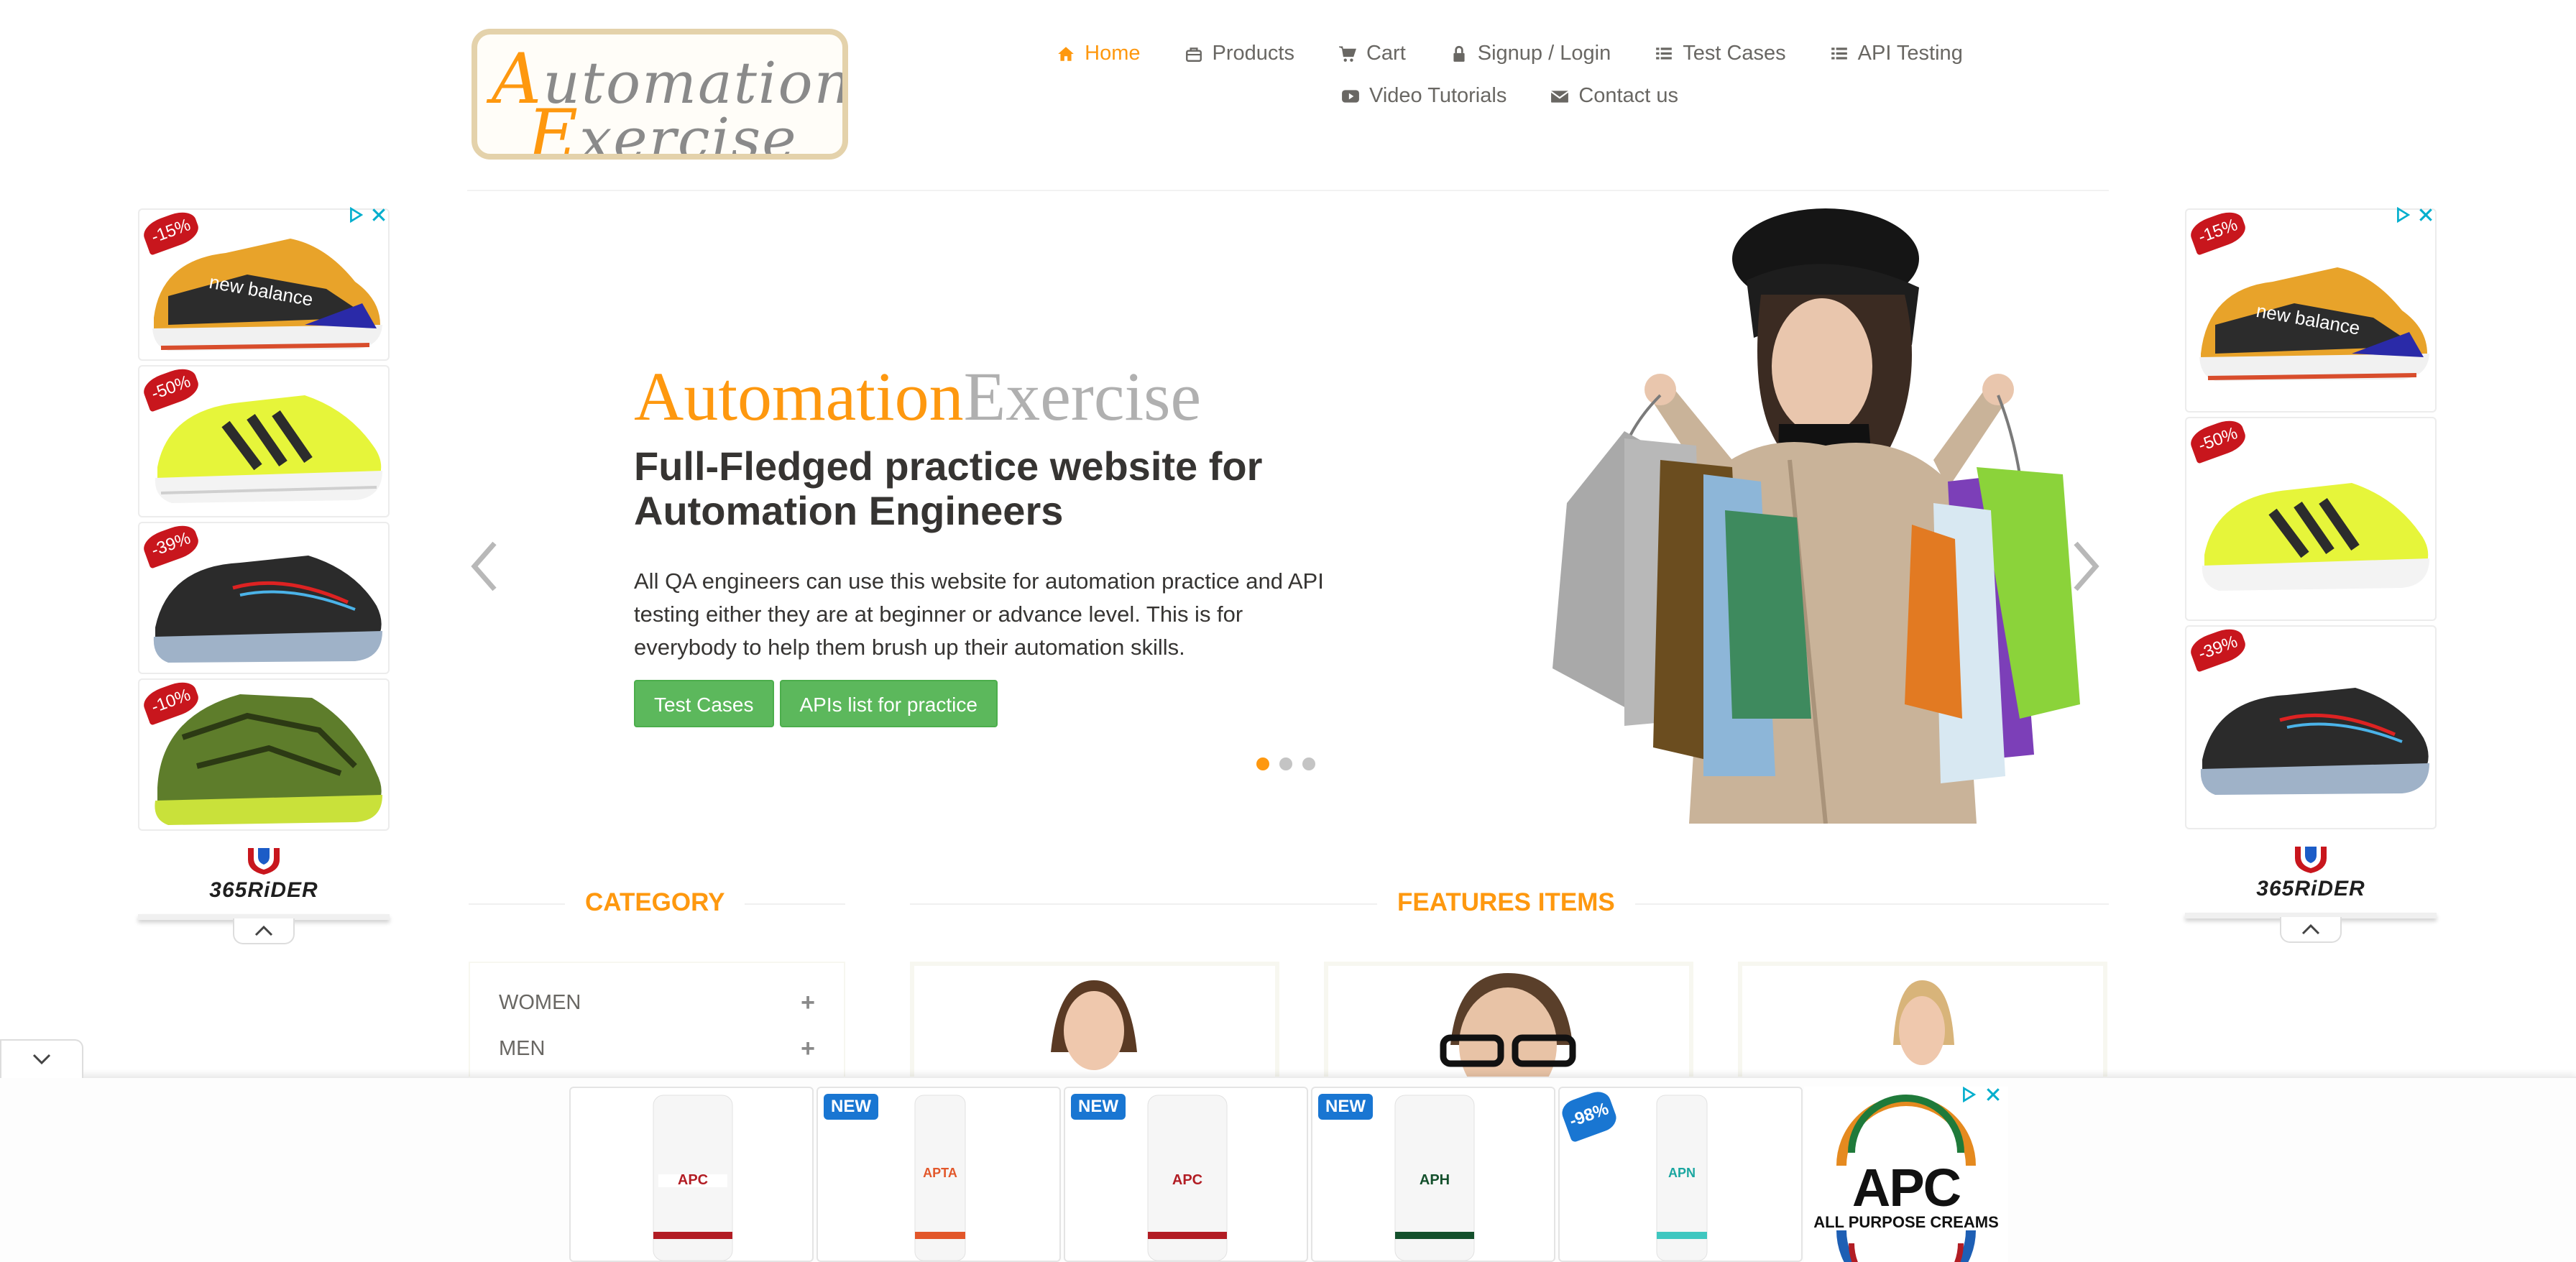 This screenshot has height=1262, width=2576. Describe the element at coordinates (660, 94) in the screenshot. I see `site-logo: Automation Exercise` at that location.